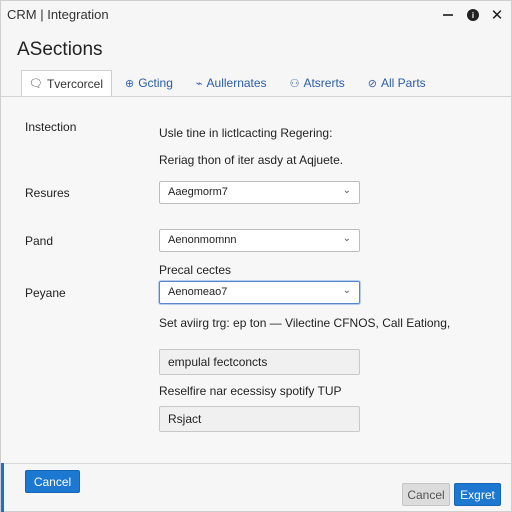 This screenshot has width=512, height=512. I want to click on people-icon: ⚇, so click(294, 83).